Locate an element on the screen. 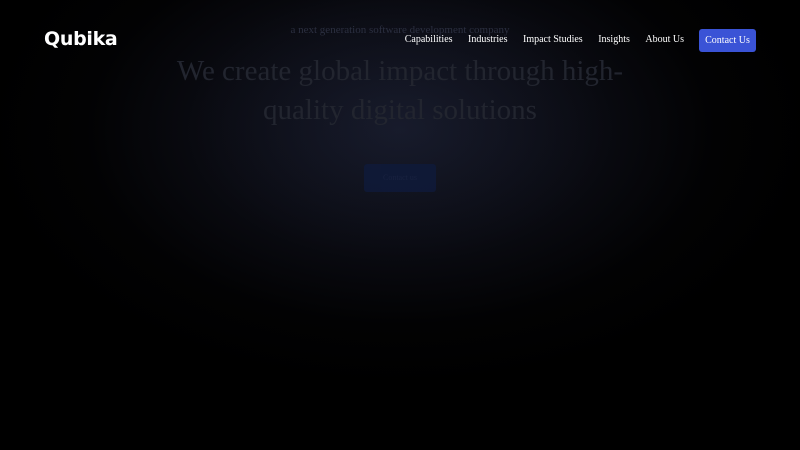 The width and height of the screenshot is (800, 450). nav-item-insights: Insights is located at coordinates (614, 40).